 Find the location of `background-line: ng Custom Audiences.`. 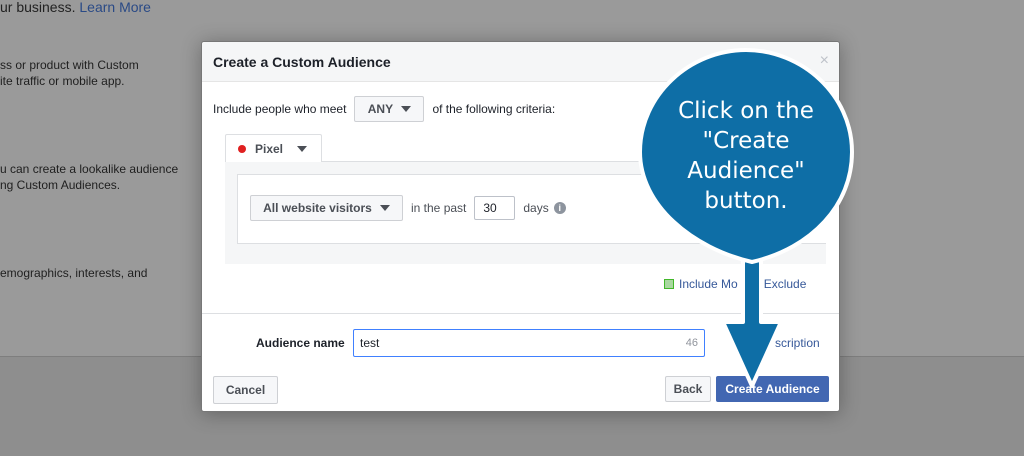

background-line: ng Custom Audiences. is located at coordinates (60, 185).